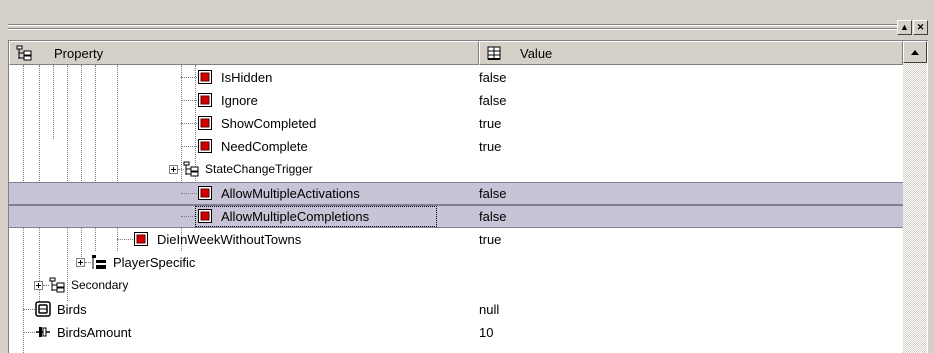 The width and height of the screenshot is (934, 353). What do you see at coordinates (494, 53) in the screenshot?
I see `value-column-icon` at bounding box center [494, 53].